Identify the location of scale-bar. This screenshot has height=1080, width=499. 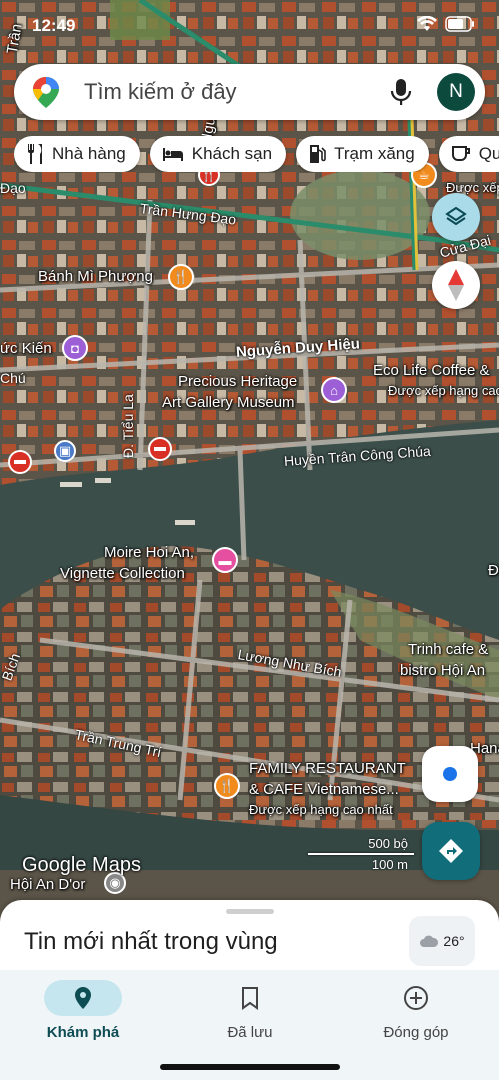
(361, 854).